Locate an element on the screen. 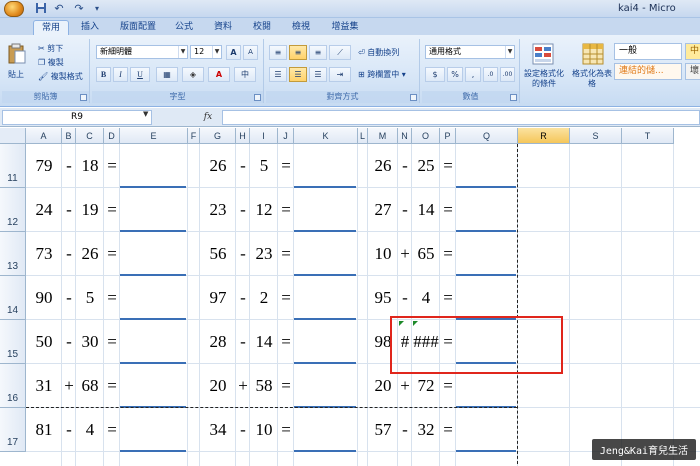  cell-i11: 5 is located at coordinates (264, 166).